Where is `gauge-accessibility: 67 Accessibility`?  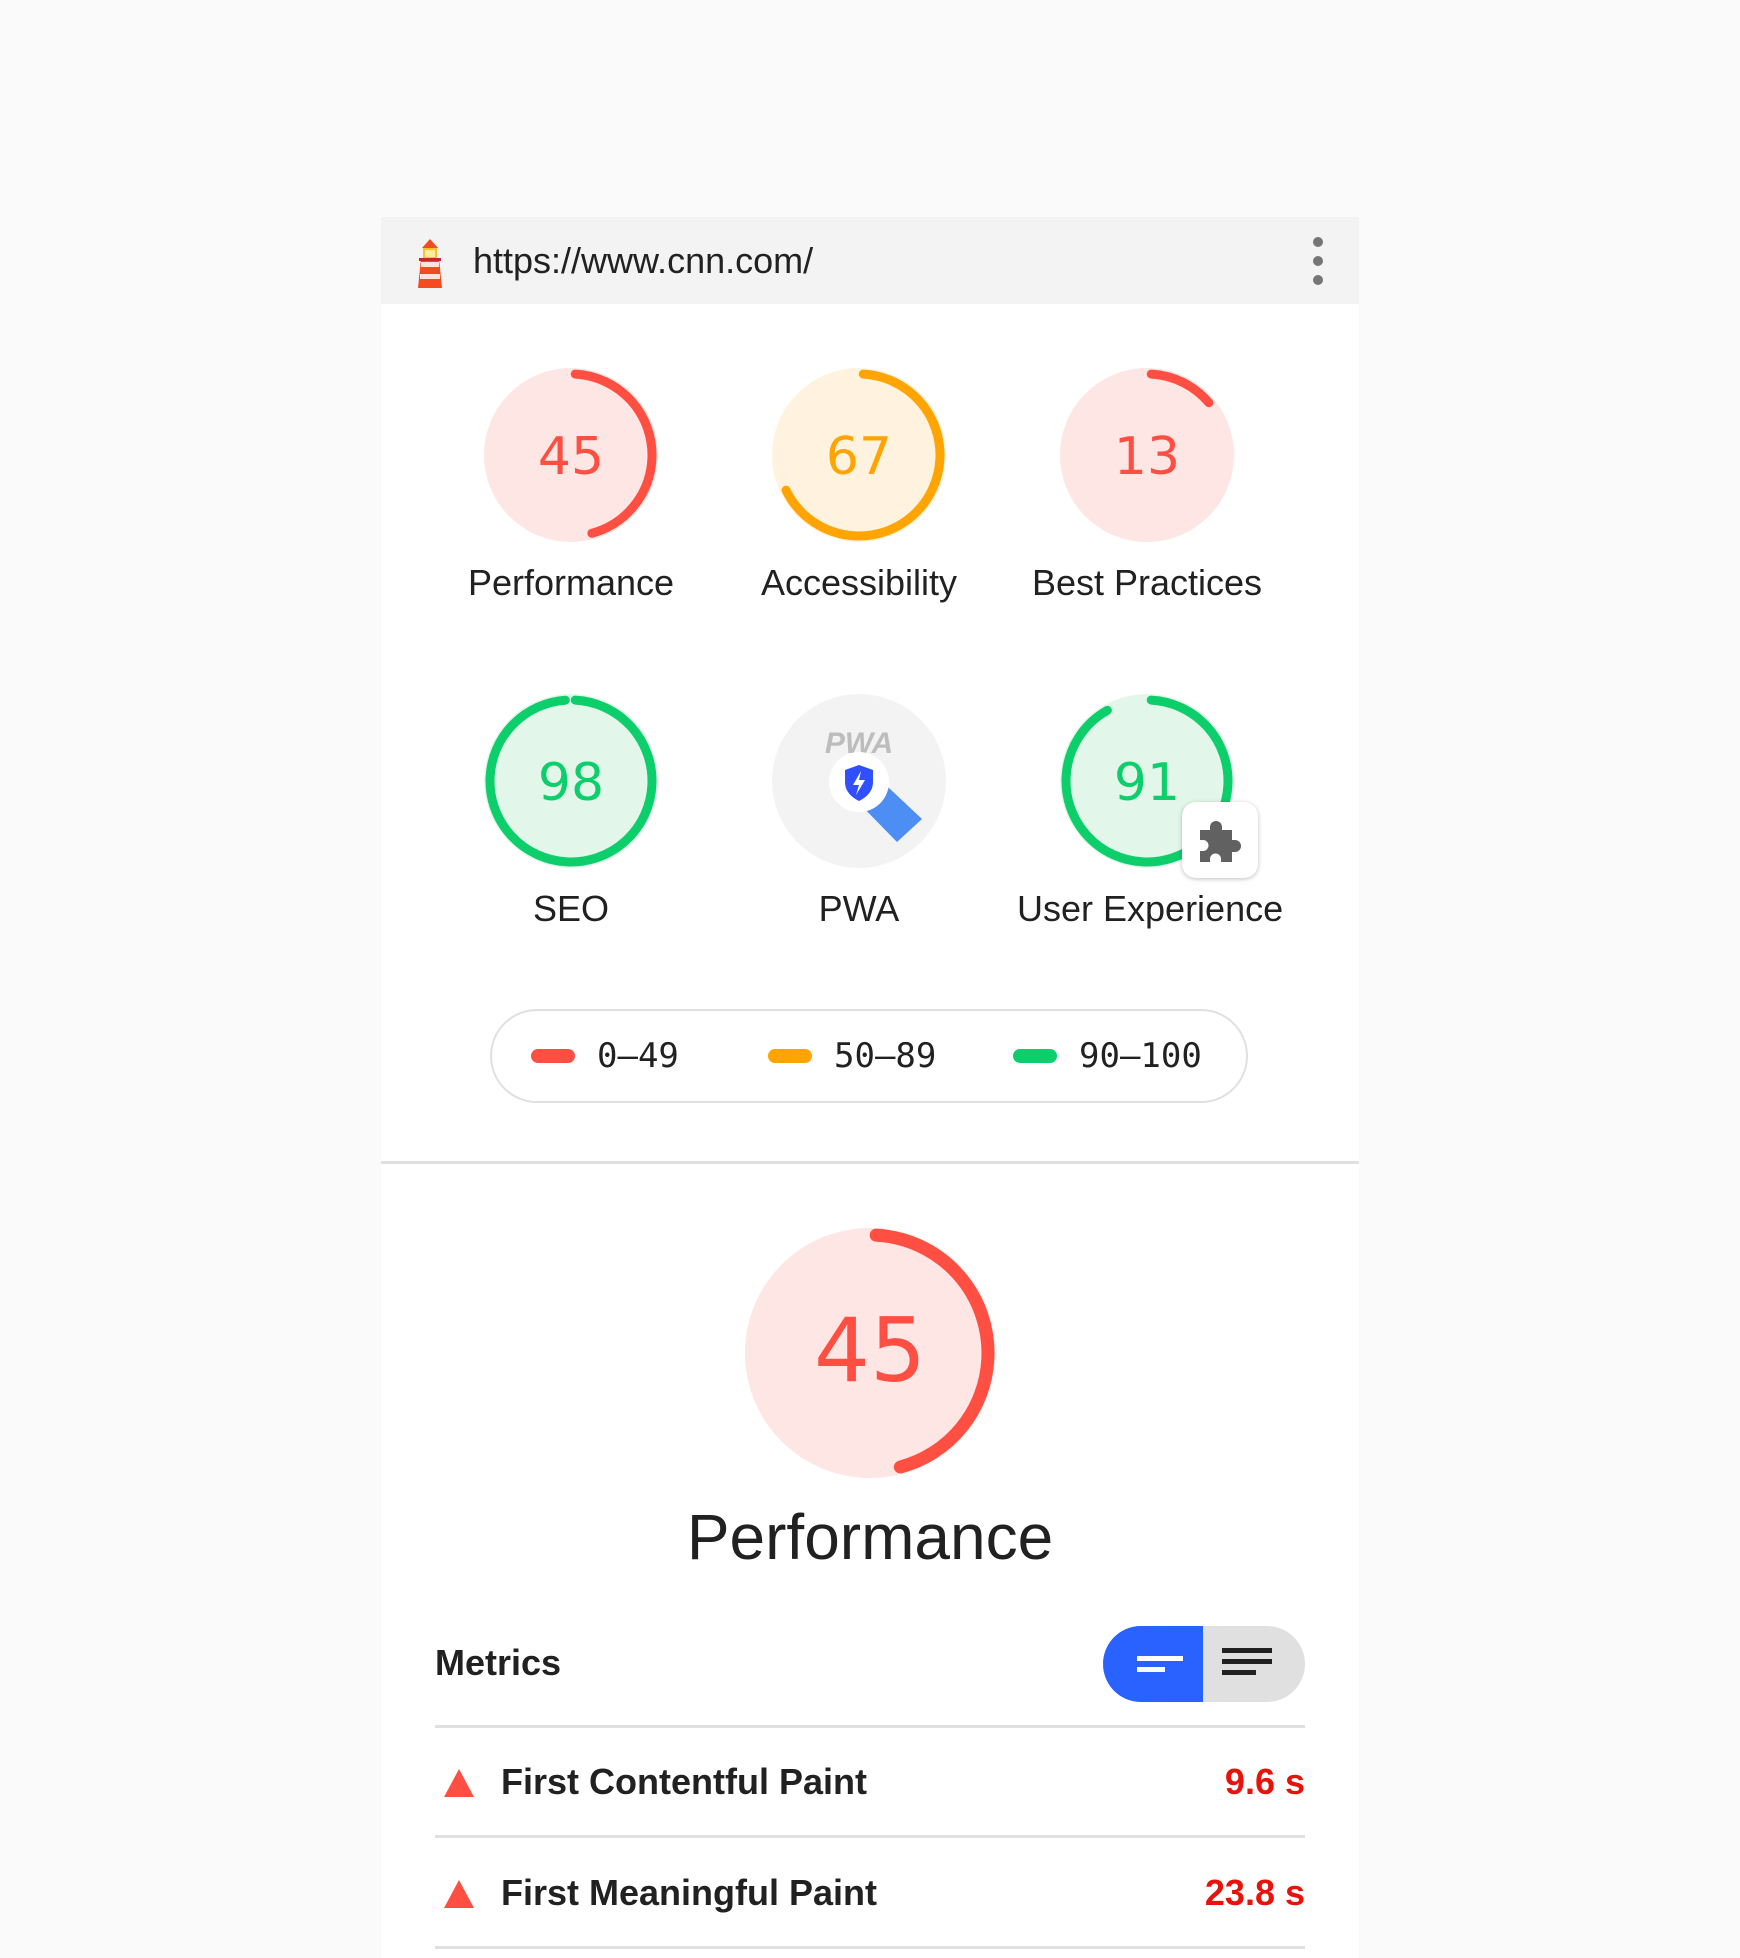
gauge-accessibility: 67 Accessibility is located at coordinates (859, 485).